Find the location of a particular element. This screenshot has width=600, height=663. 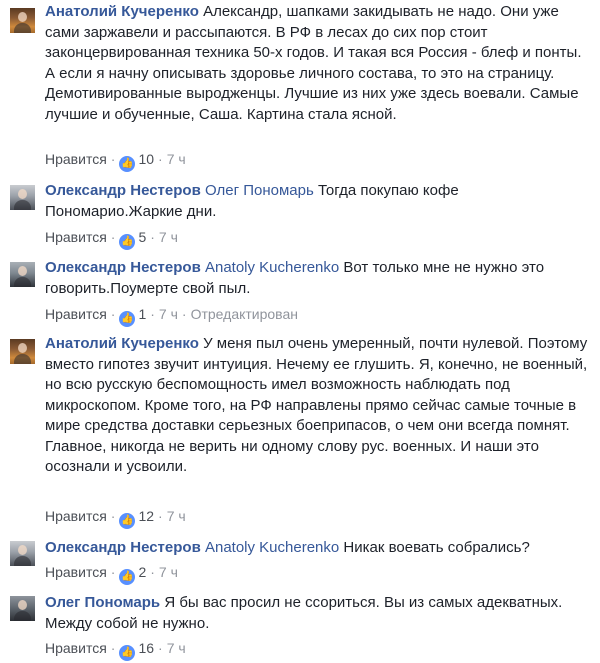

edited-label: Отредактирован is located at coordinates (244, 314).